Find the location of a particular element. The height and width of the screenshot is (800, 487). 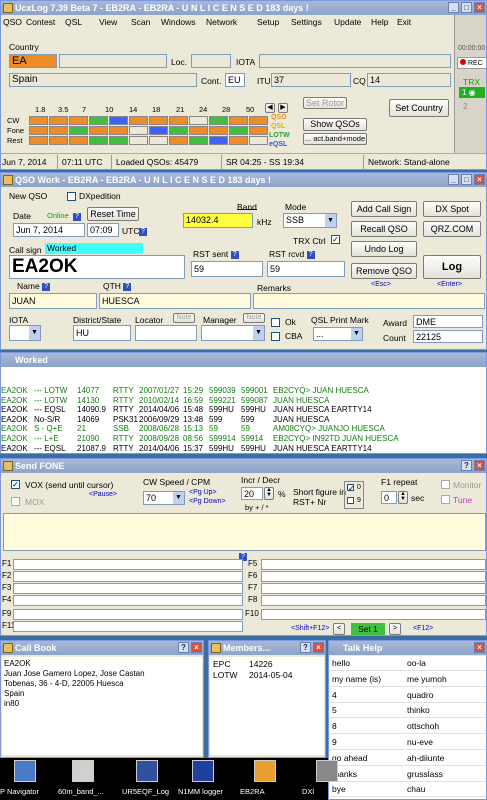

iota-main-field is located at coordinates (355, 61).